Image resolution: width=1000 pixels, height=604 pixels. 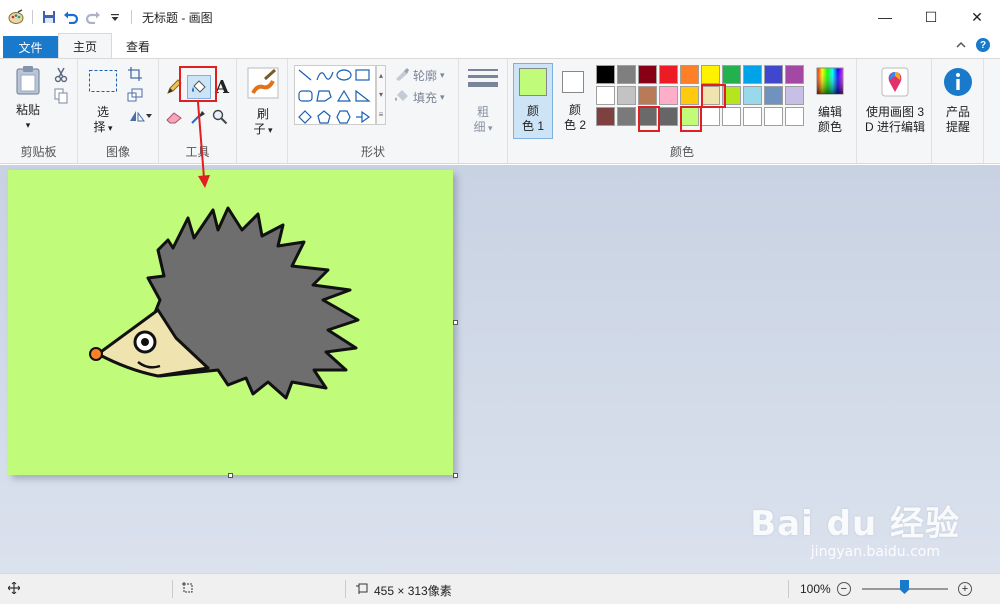 I want to click on crop-icon, so click(x=135, y=74).